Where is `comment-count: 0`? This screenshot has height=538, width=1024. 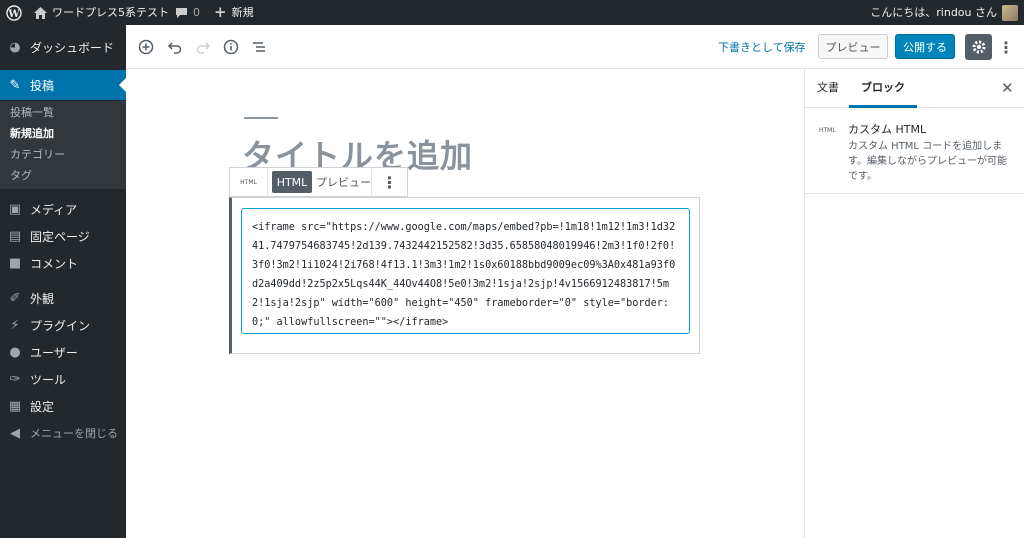 comment-count: 0 is located at coordinates (196, 12).